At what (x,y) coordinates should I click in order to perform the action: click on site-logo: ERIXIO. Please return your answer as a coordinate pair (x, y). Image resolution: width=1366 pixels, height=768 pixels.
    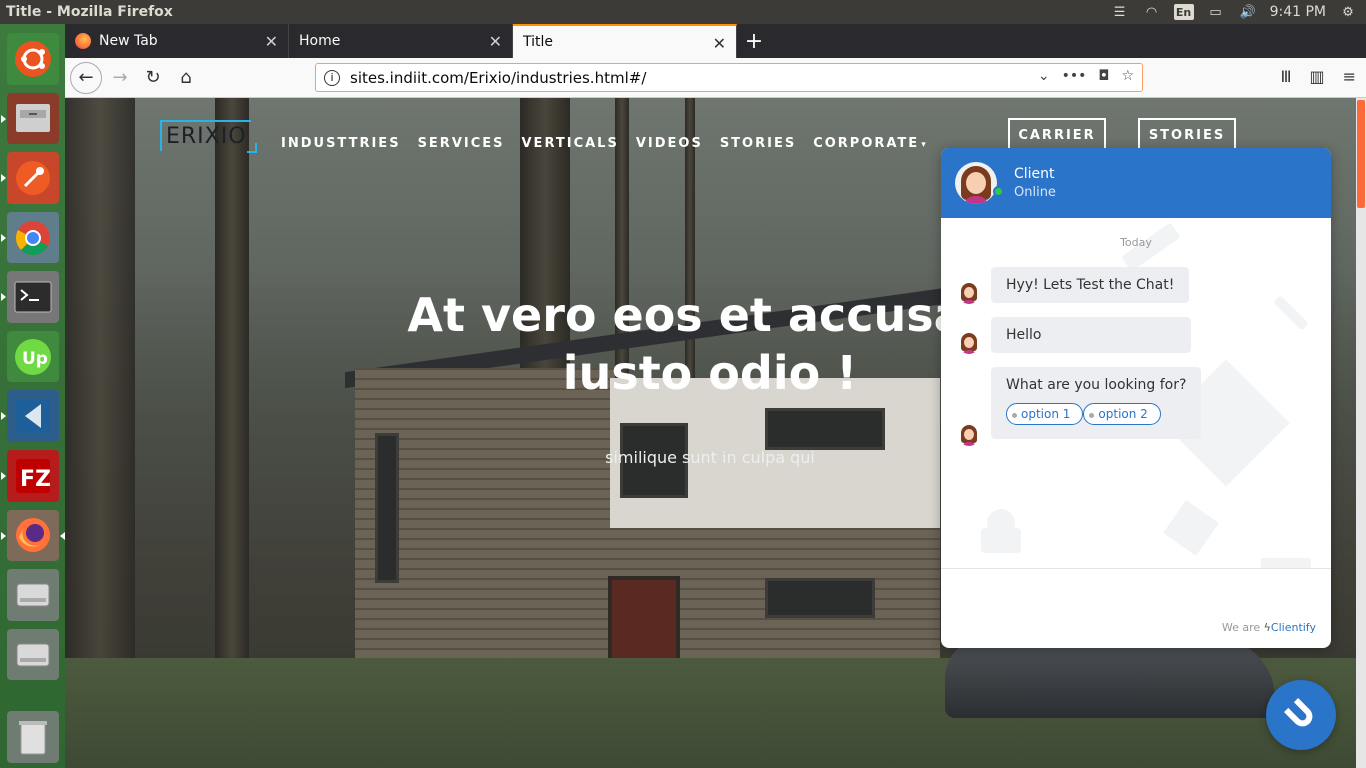
    Looking at the image, I should click on (208, 136).